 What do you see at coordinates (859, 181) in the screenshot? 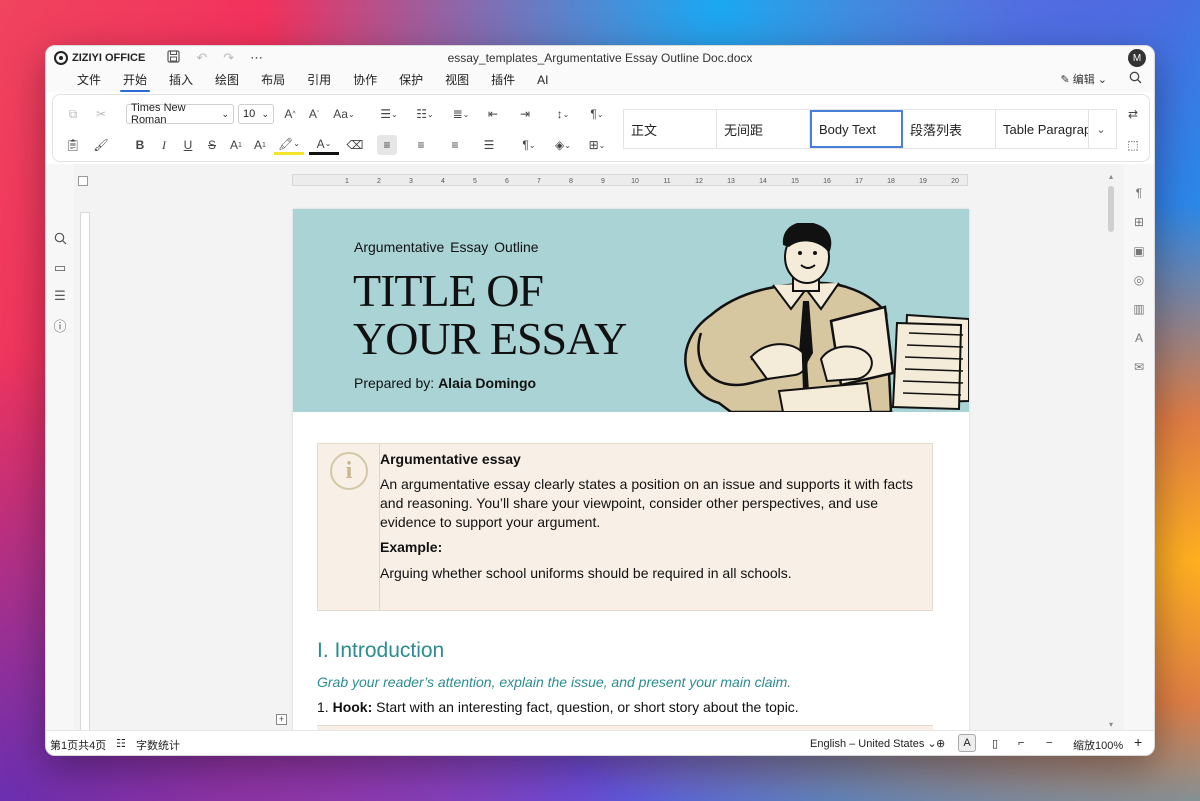
I see `ruler-tick-label: 17` at bounding box center [859, 181].